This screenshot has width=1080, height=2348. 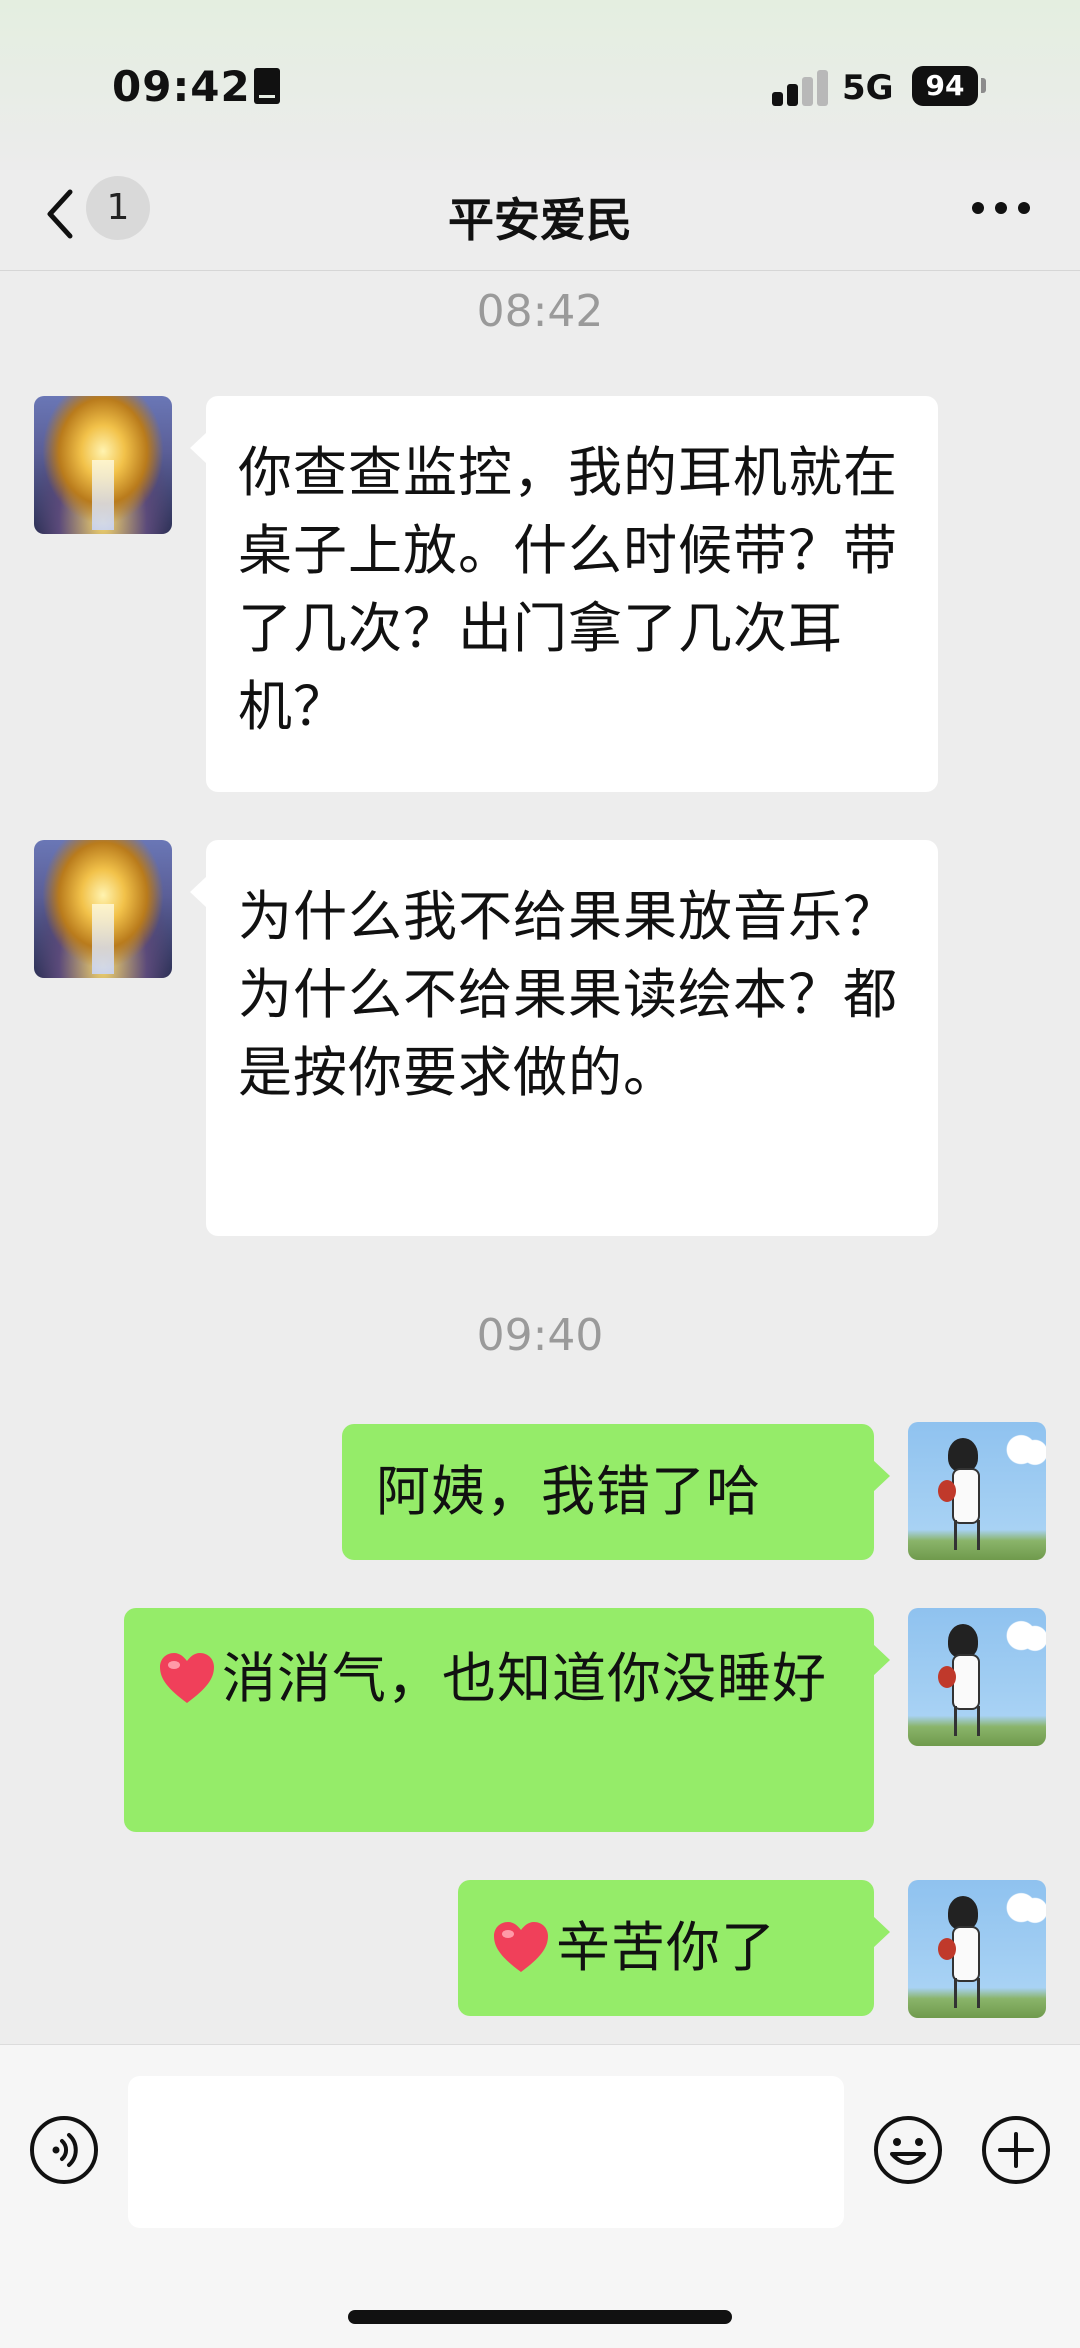 What do you see at coordinates (540, 2317) in the screenshot?
I see `home-indicator` at bounding box center [540, 2317].